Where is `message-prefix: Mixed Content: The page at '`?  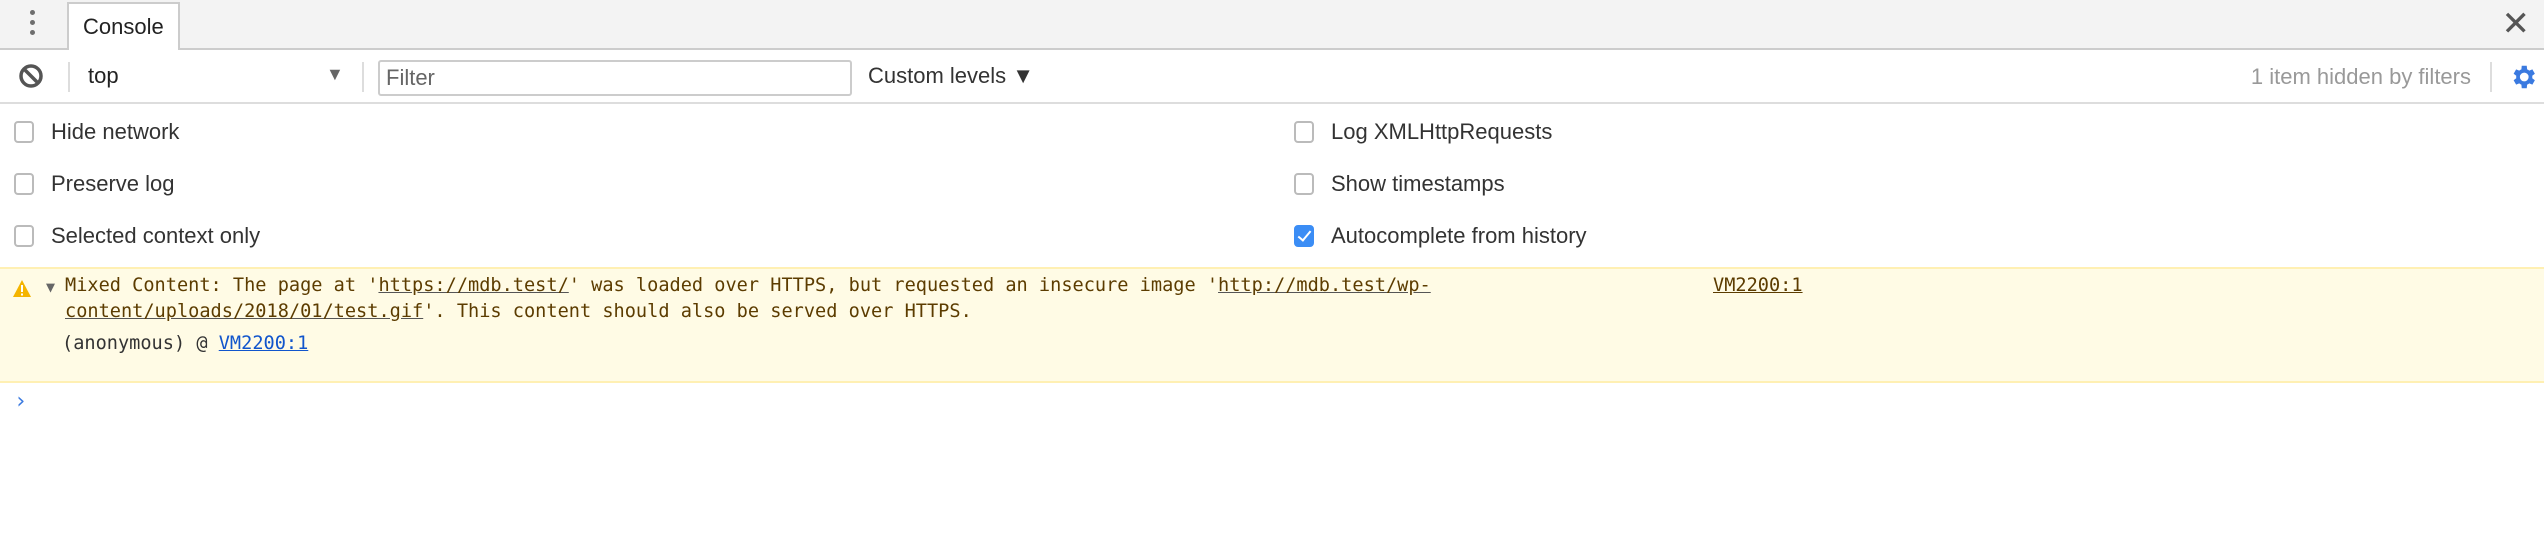
message-prefix: Mixed Content: The page at ' is located at coordinates (222, 285).